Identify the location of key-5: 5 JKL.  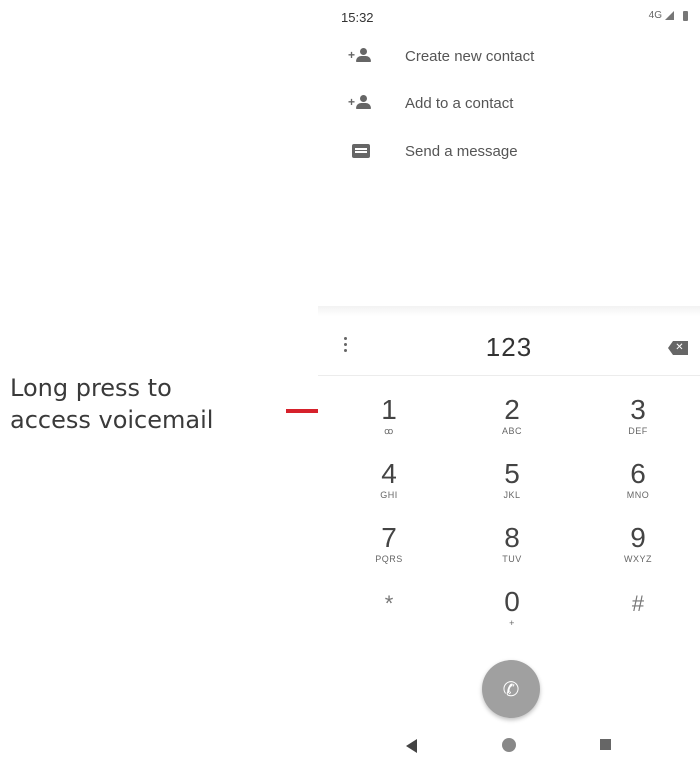
(512, 489).